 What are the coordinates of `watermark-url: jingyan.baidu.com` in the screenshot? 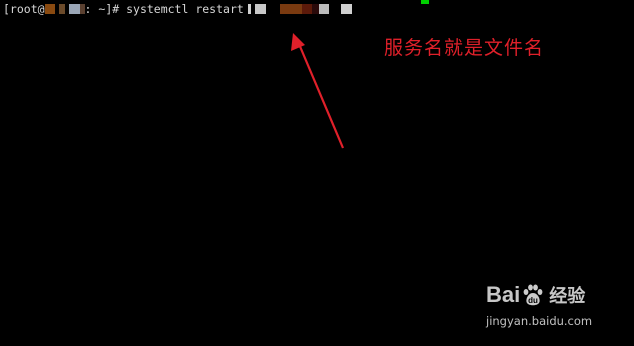 It's located at (539, 321).